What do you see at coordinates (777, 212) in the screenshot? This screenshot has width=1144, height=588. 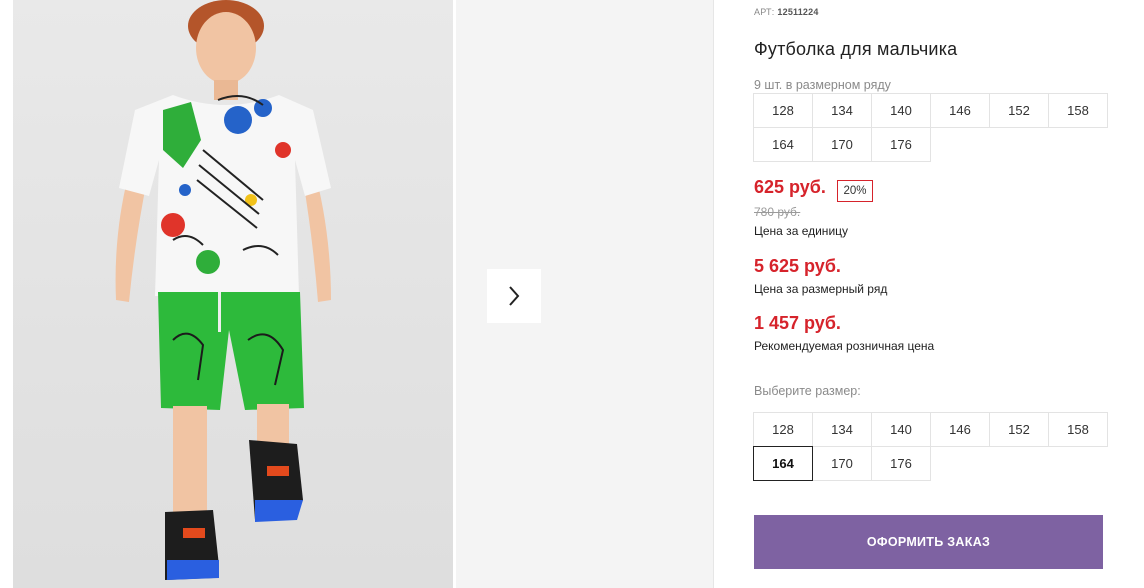 I see `old-price: 780 руб.` at bounding box center [777, 212].